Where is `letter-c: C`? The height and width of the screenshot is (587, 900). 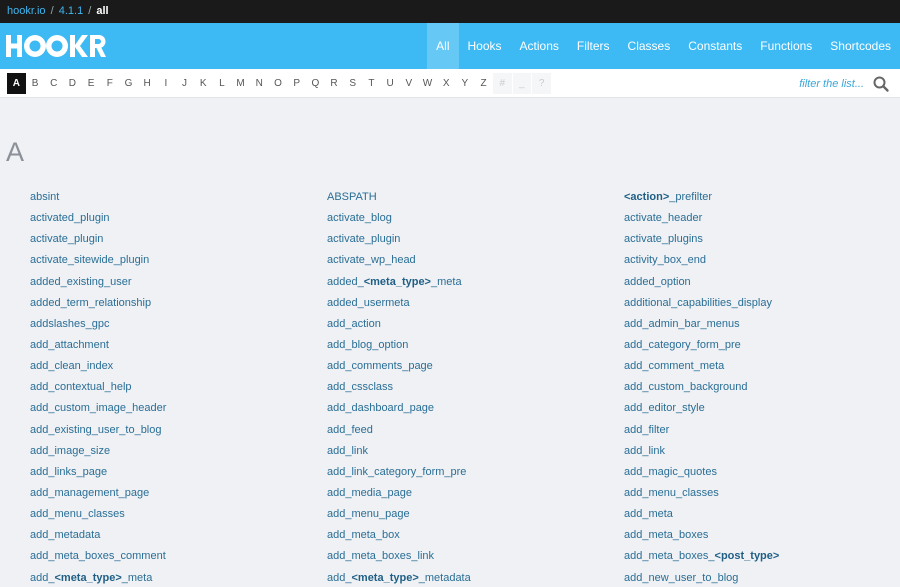
letter-c: C is located at coordinates (53, 83).